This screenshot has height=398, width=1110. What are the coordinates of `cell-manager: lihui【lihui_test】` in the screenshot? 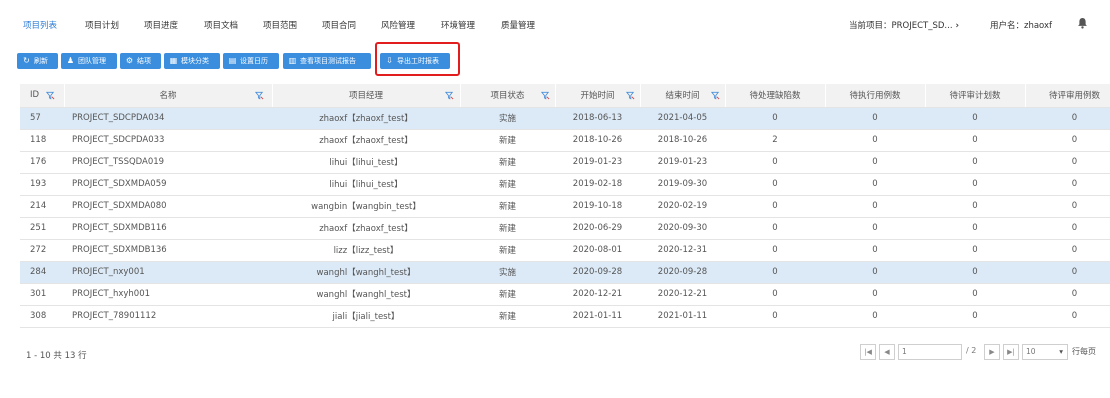 It's located at (366, 184).